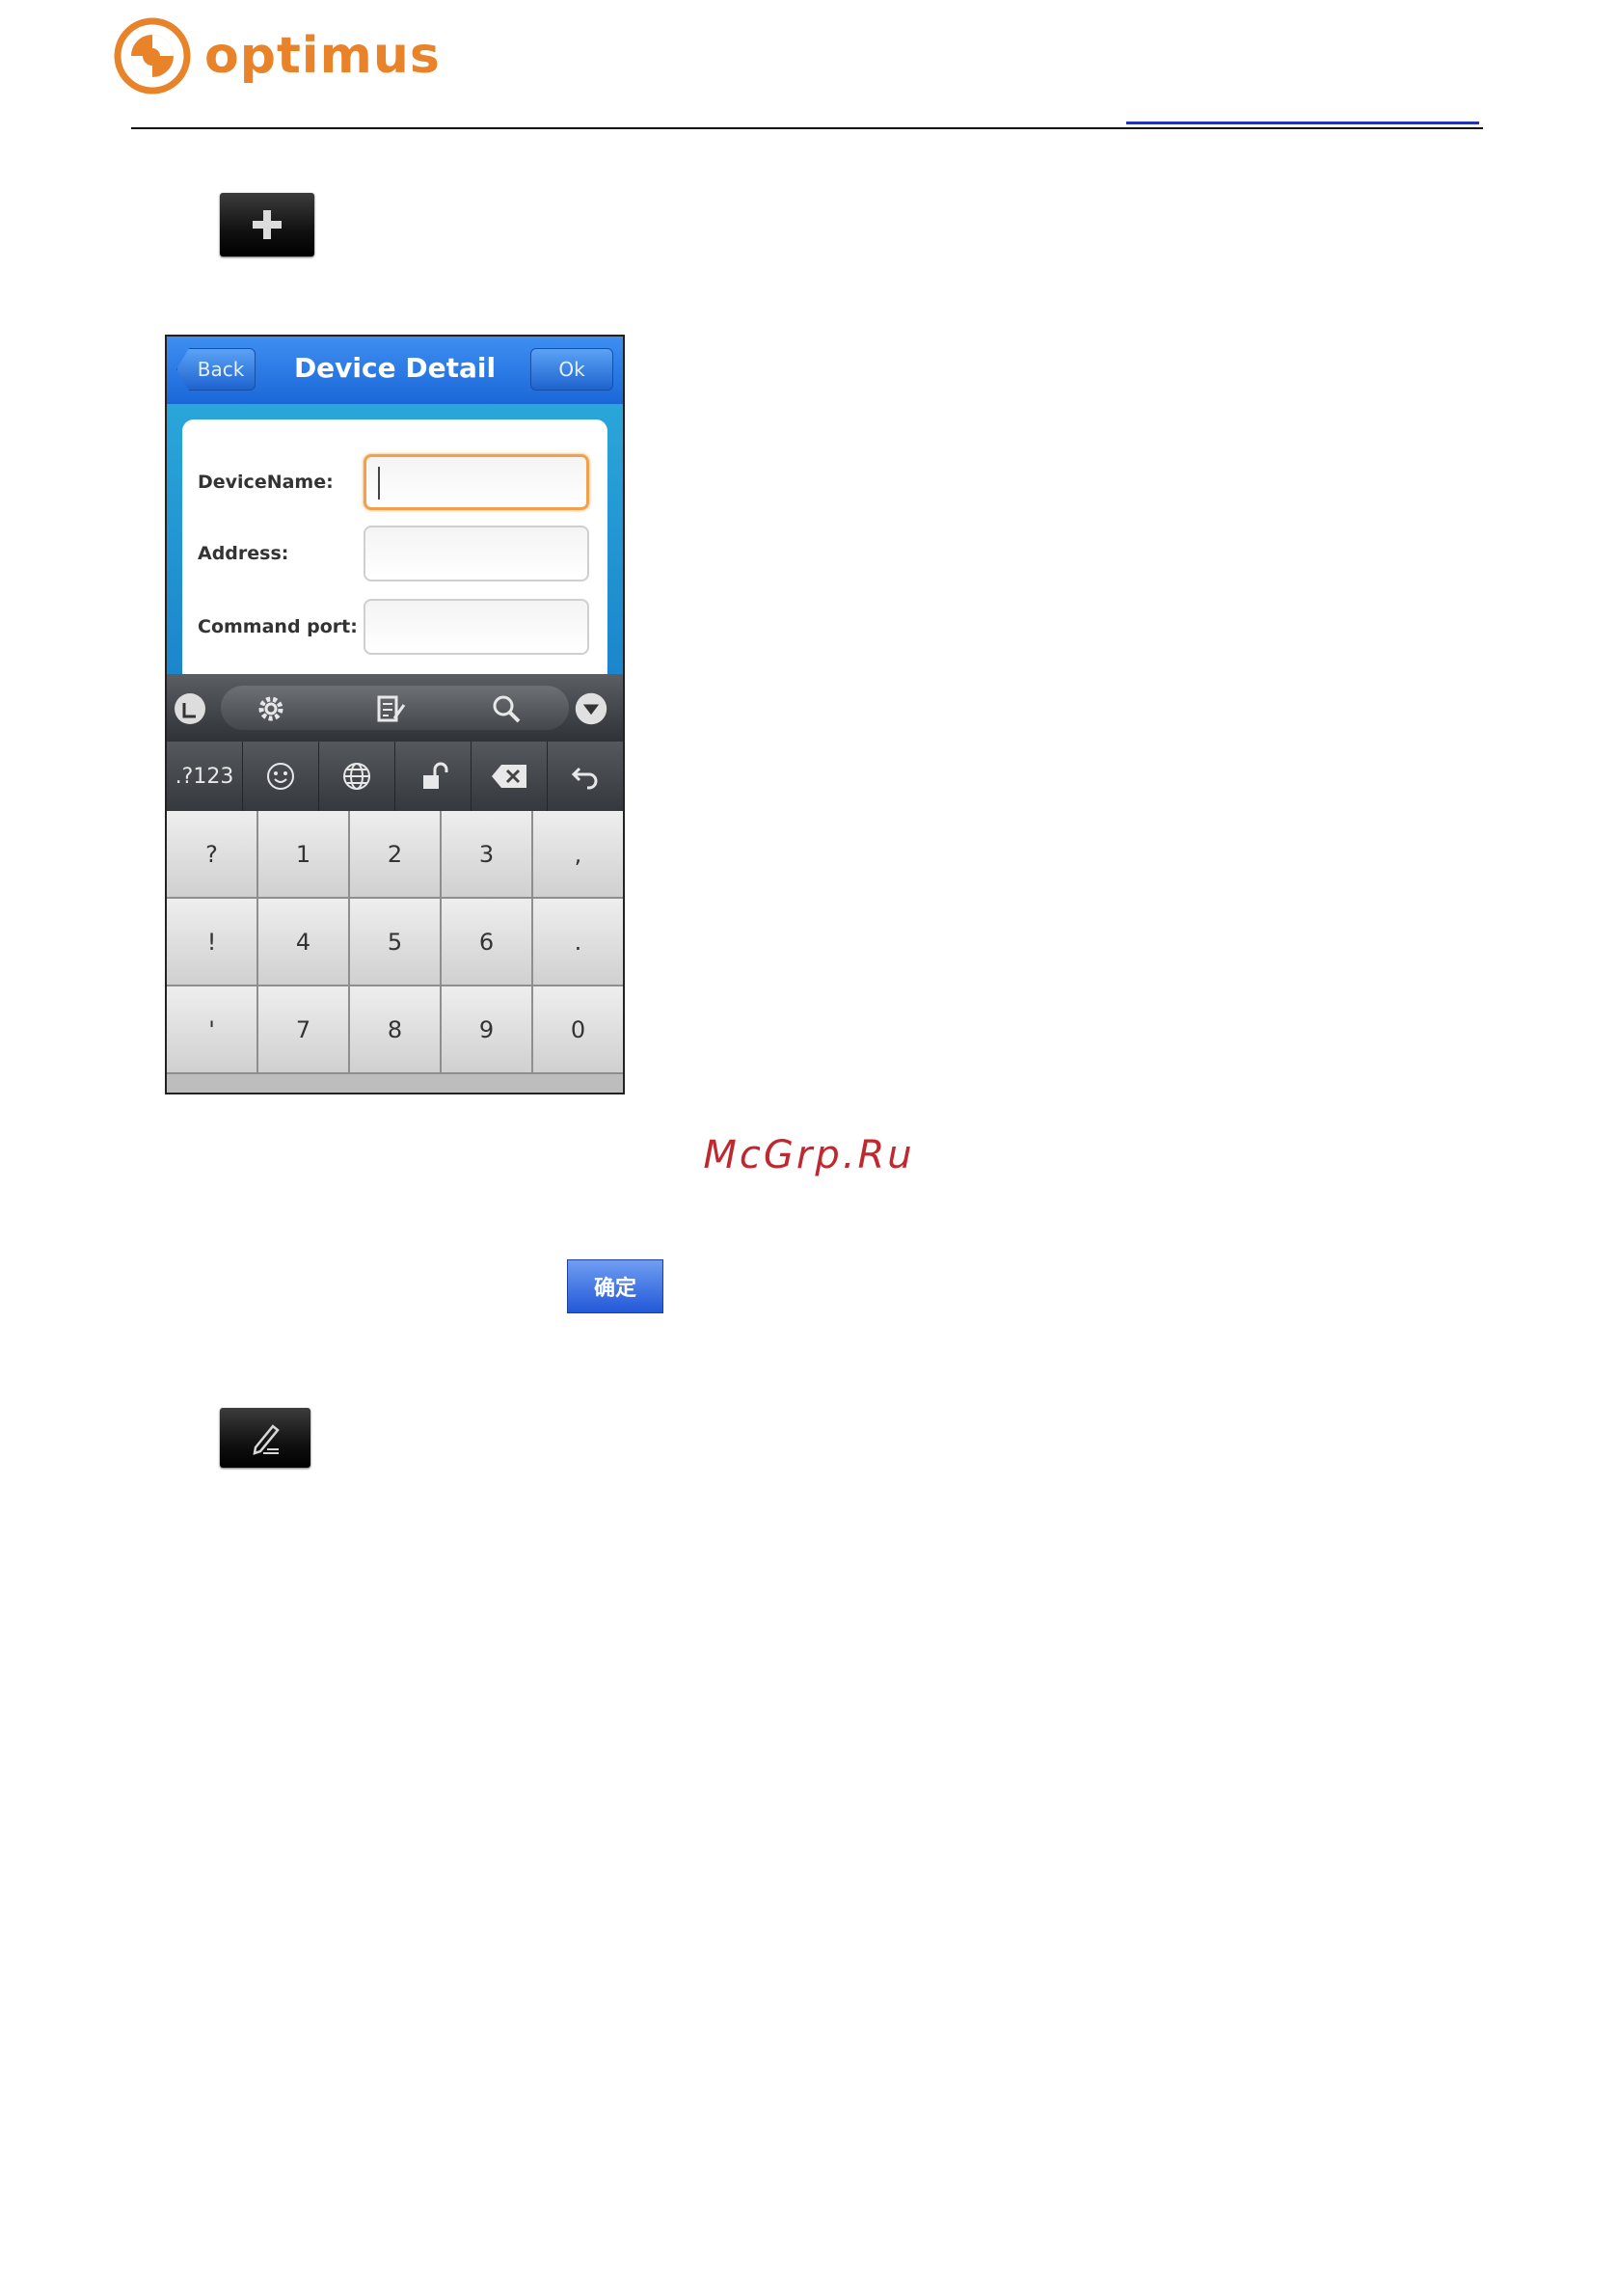 This screenshot has height=2296, width=1618. I want to click on backspace-icon, so click(510, 776).